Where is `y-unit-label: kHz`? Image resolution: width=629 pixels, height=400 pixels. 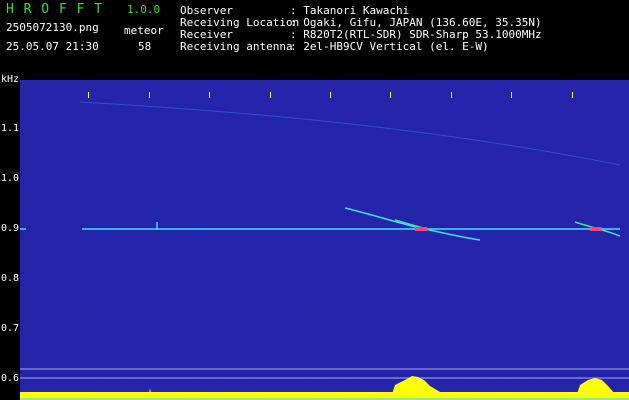
y-unit-label: kHz is located at coordinates (10, 79).